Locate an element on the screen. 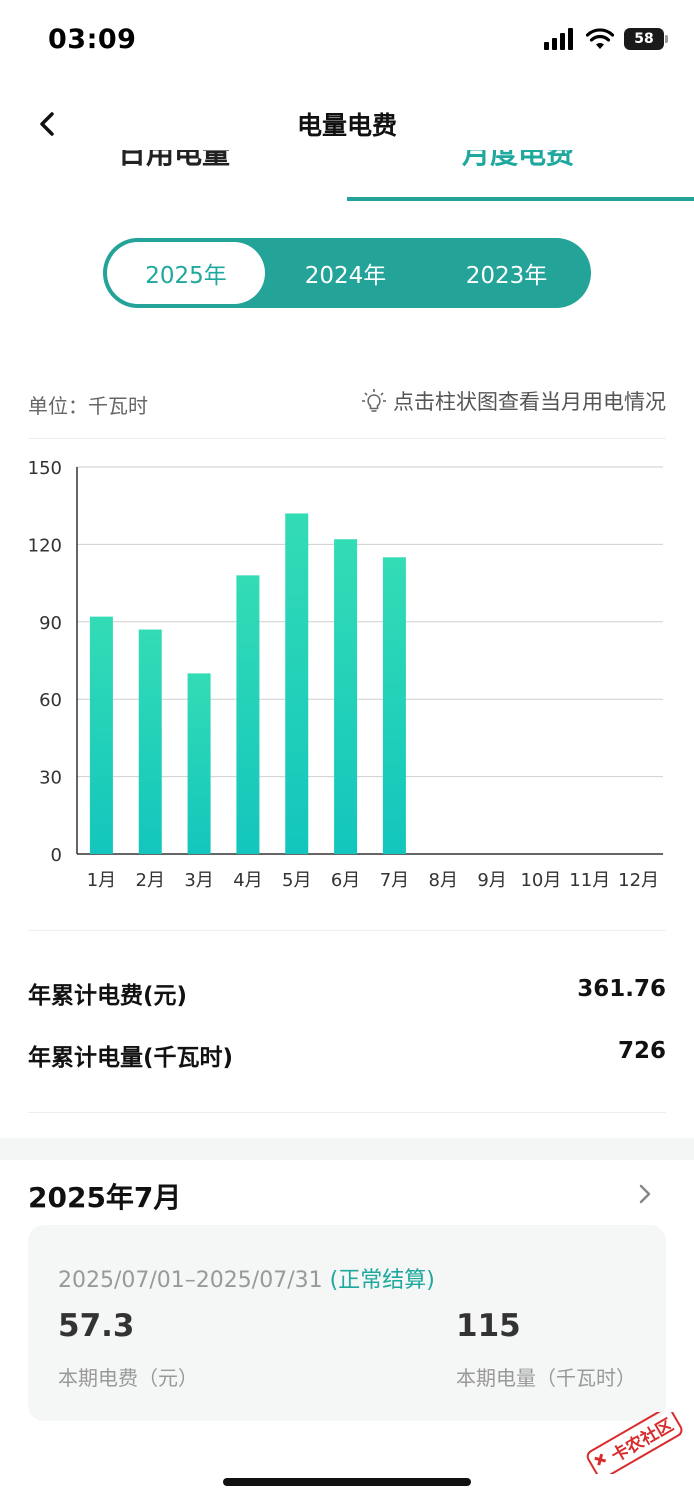 This screenshot has width=694, height=1500. chart-hint: 点击柱状图查看当月用电情况 is located at coordinates (513, 401).